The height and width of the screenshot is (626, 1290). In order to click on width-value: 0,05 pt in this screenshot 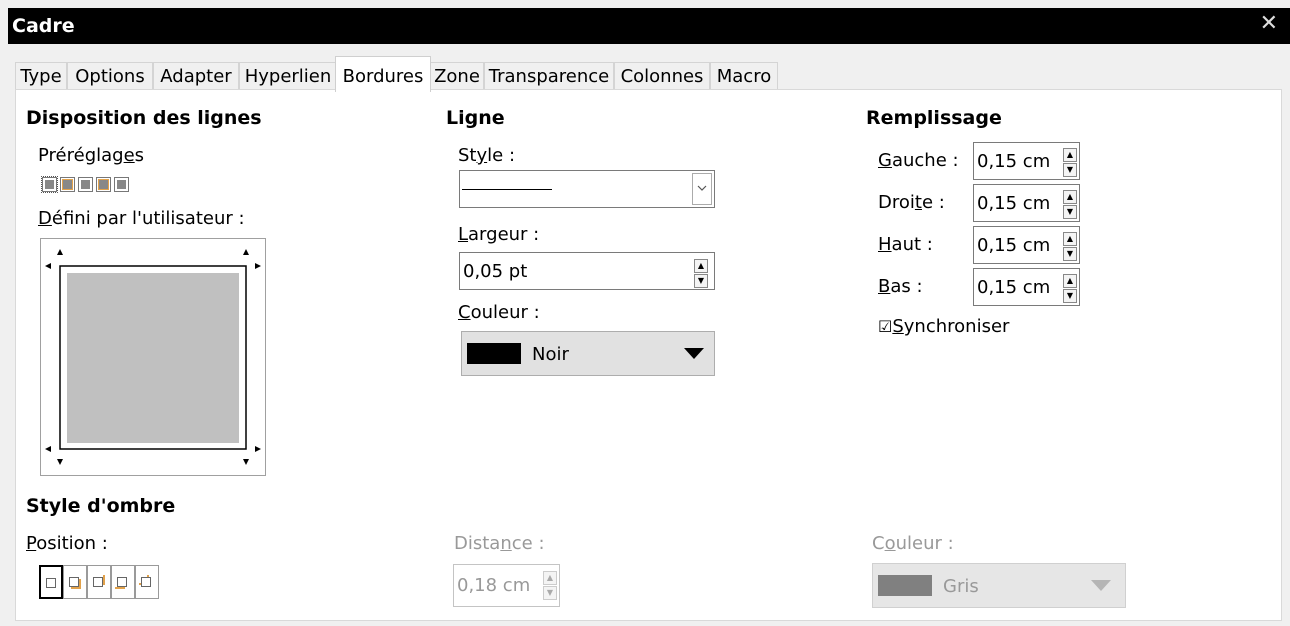, I will do `click(495, 271)`.